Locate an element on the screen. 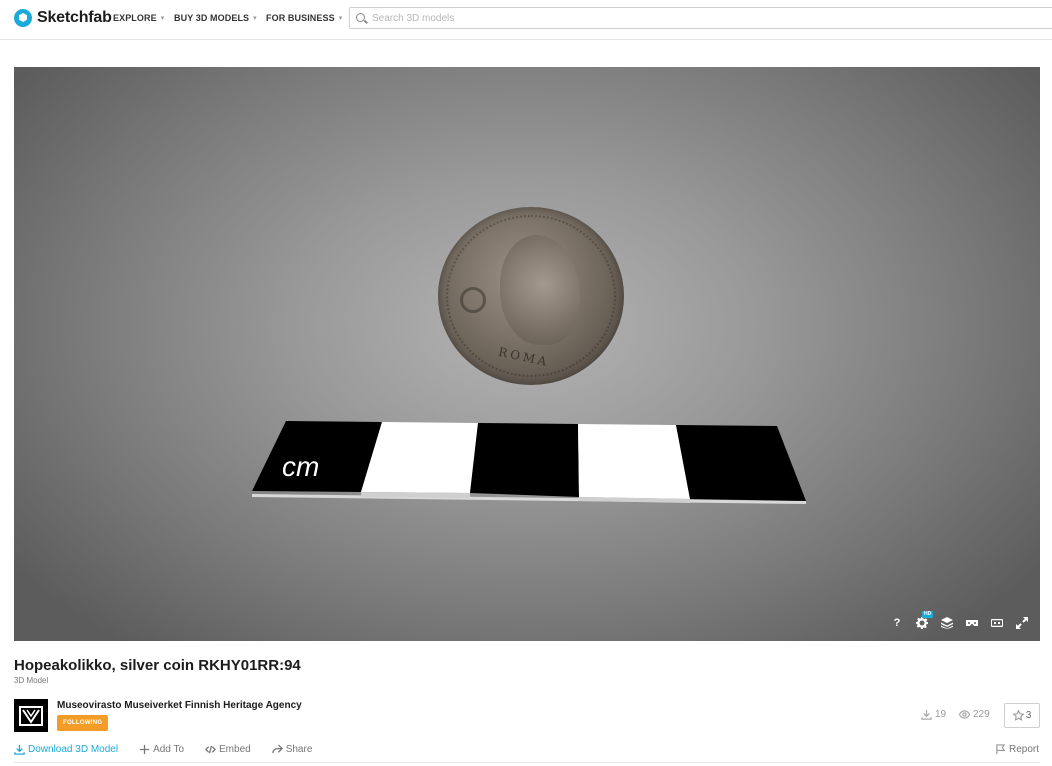 The image size is (1052, 766). download-count: 19 is located at coordinates (933, 714).